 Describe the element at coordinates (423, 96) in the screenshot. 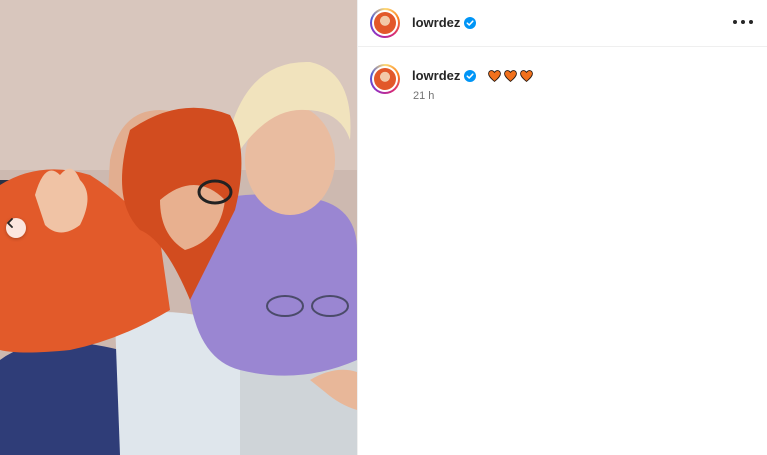

I see `post-timestamp: 21 h` at that location.